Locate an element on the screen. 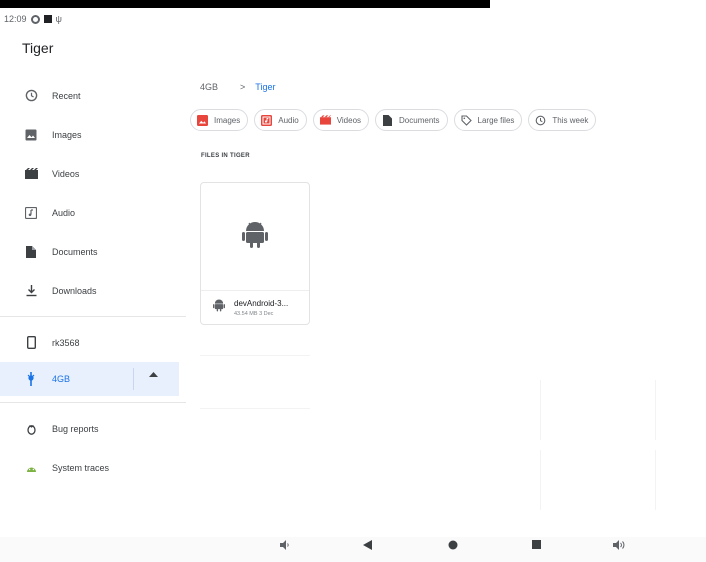 The height and width of the screenshot is (562, 706). file-meta: devAndroid-3... 43.54 MB 3 Dec is located at coordinates (255, 304).